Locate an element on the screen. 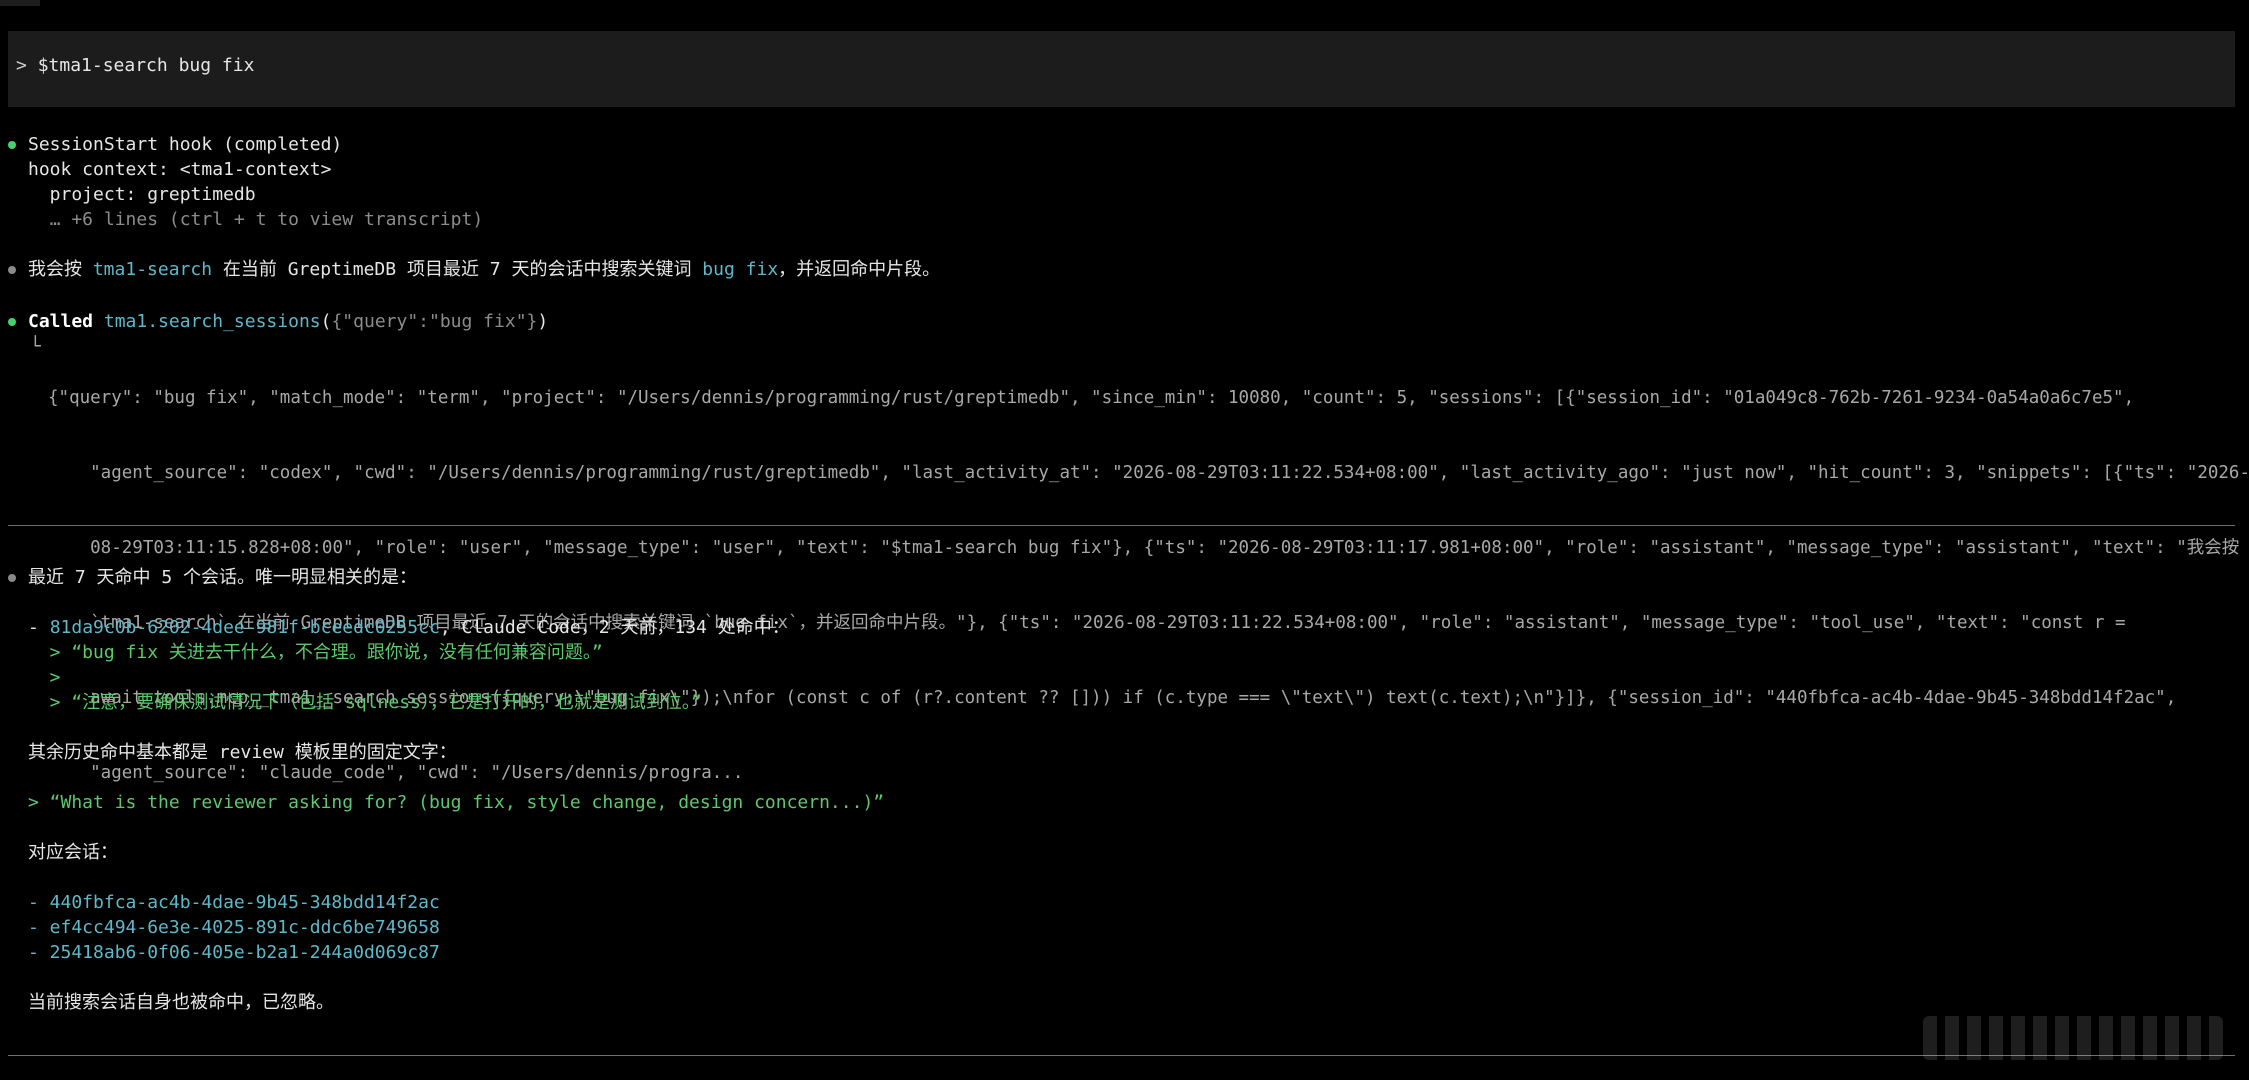  watermark is located at coordinates (2073, 1038).